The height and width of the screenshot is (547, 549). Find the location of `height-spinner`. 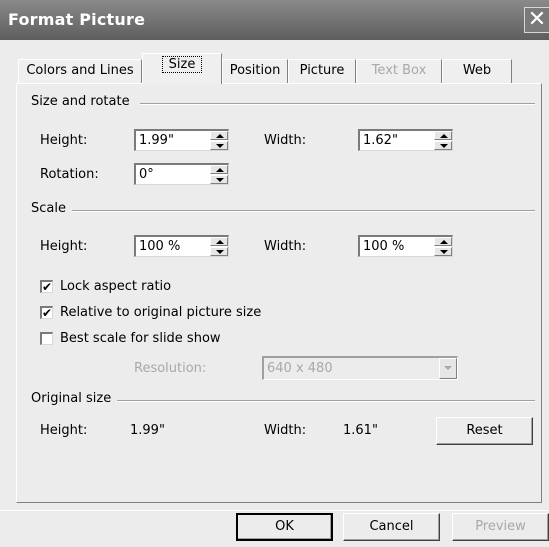

height-spinner is located at coordinates (219, 140).